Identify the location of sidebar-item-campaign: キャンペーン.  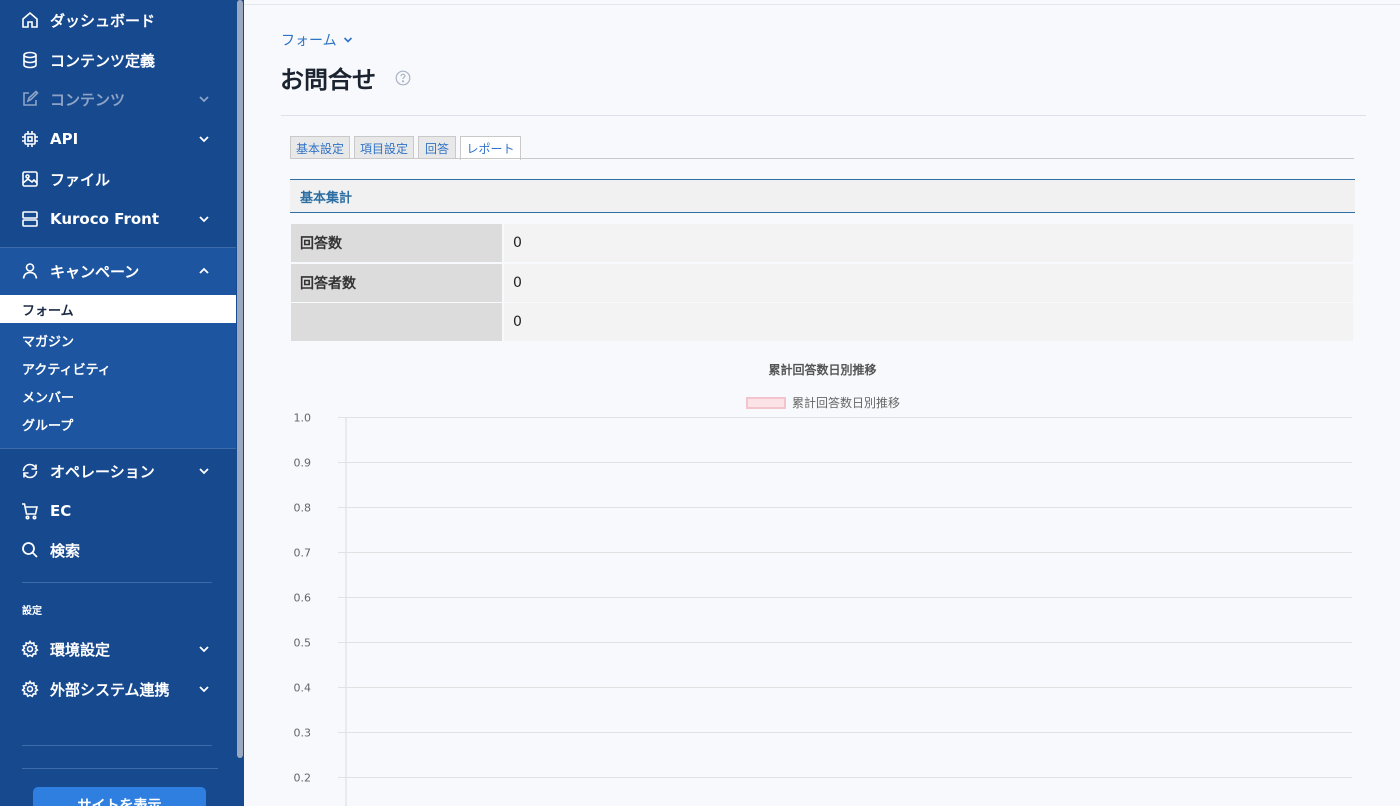
(118, 271).